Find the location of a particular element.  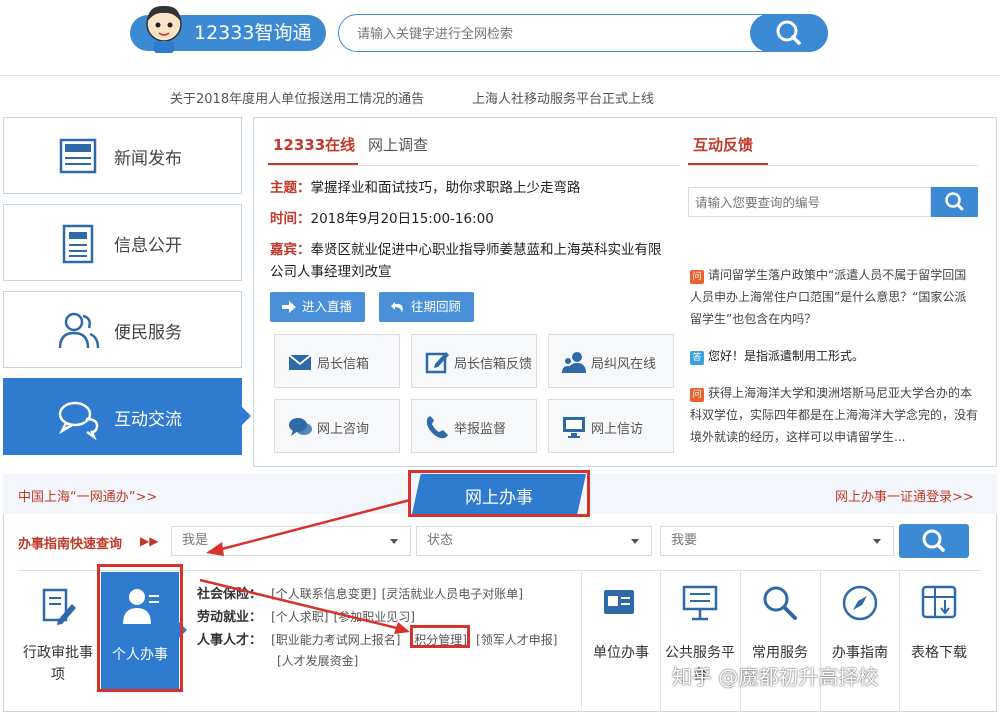

feedback-search-input is located at coordinates (807, 203).